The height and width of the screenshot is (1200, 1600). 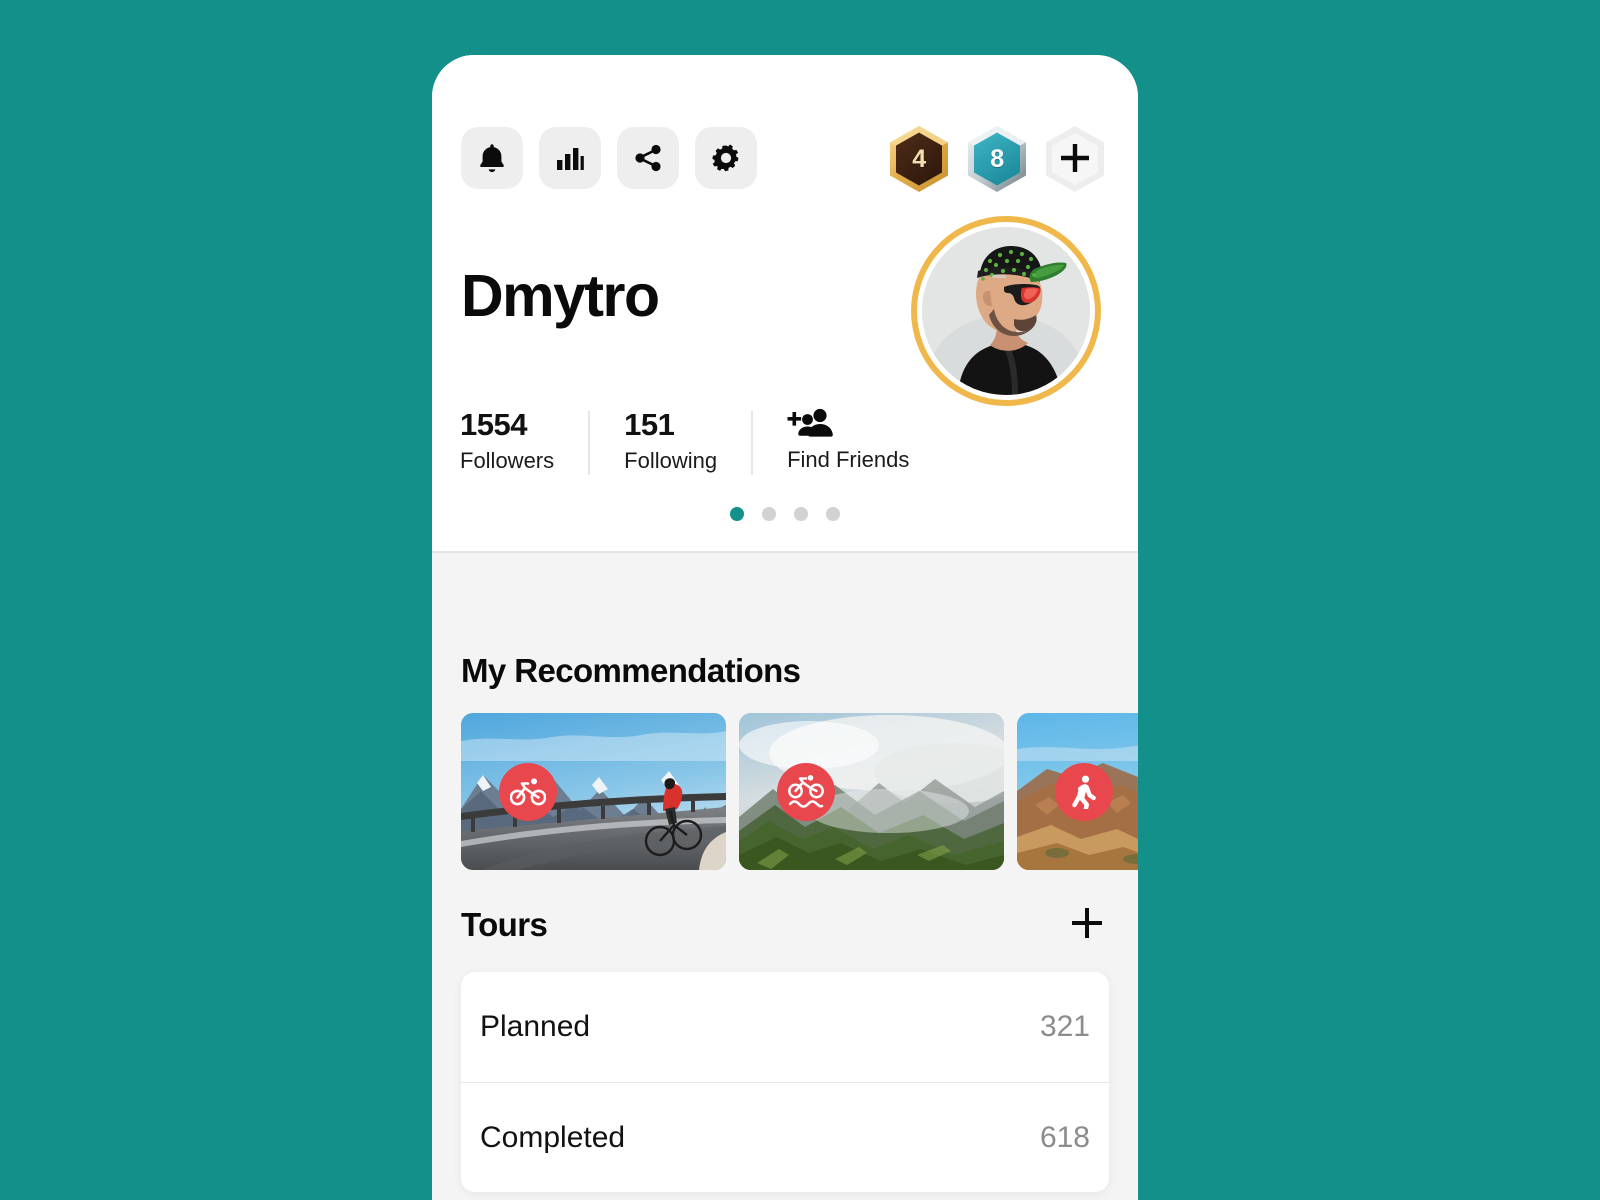 I want to click on avatar, so click(x=1006, y=311).